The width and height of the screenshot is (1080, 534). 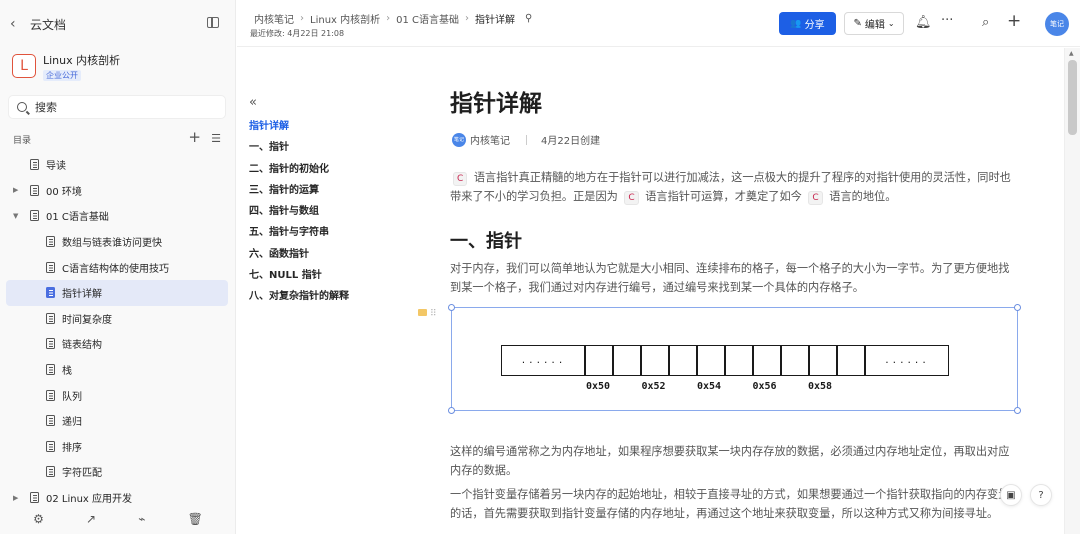 What do you see at coordinates (923, 22) in the screenshot?
I see `bell-icon: 🔔︎` at bounding box center [923, 22].